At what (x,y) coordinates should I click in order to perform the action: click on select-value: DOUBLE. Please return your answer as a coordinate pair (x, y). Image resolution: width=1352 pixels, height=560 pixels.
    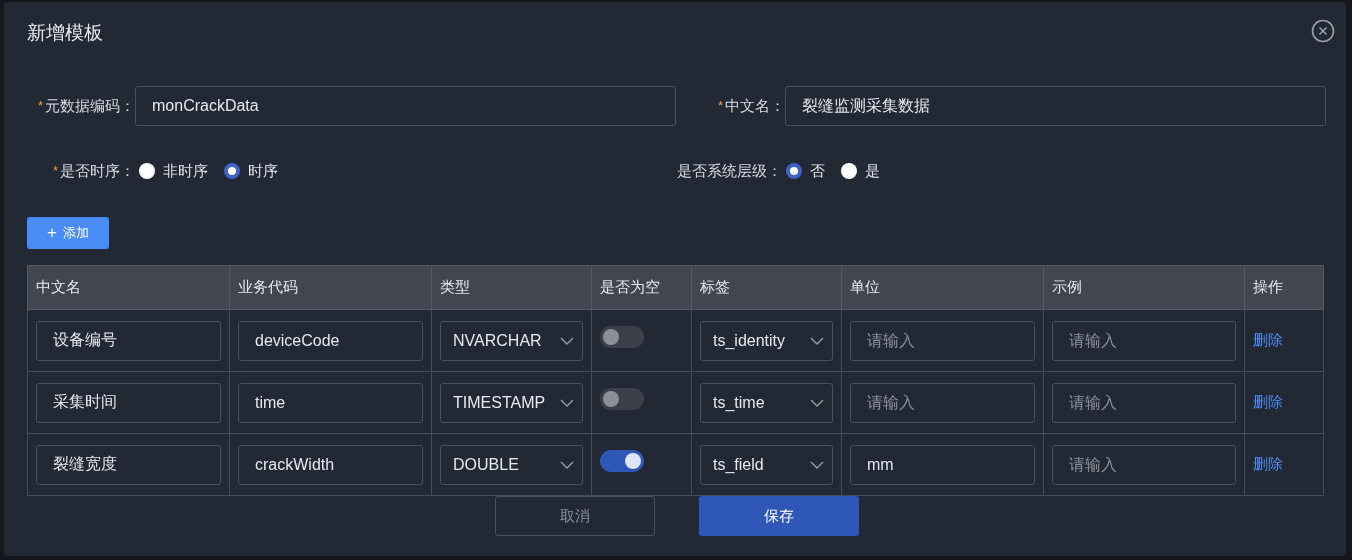
    Looking at the image, I should click on (486, 464).